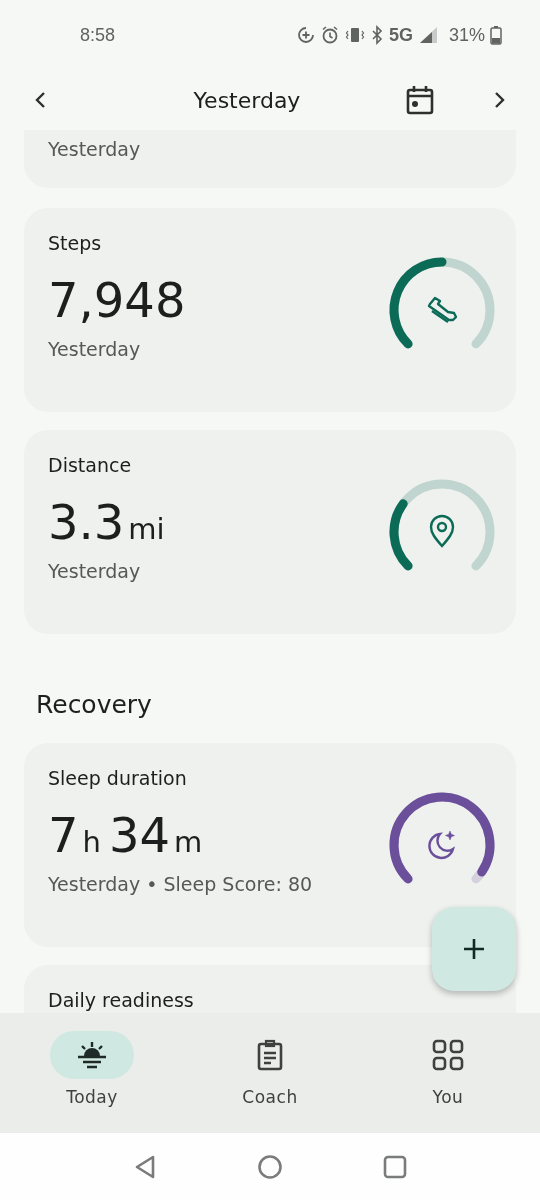 The width and height of the screenshot is (540, 1200). I want to click on home-icon, so click(270, 1166).